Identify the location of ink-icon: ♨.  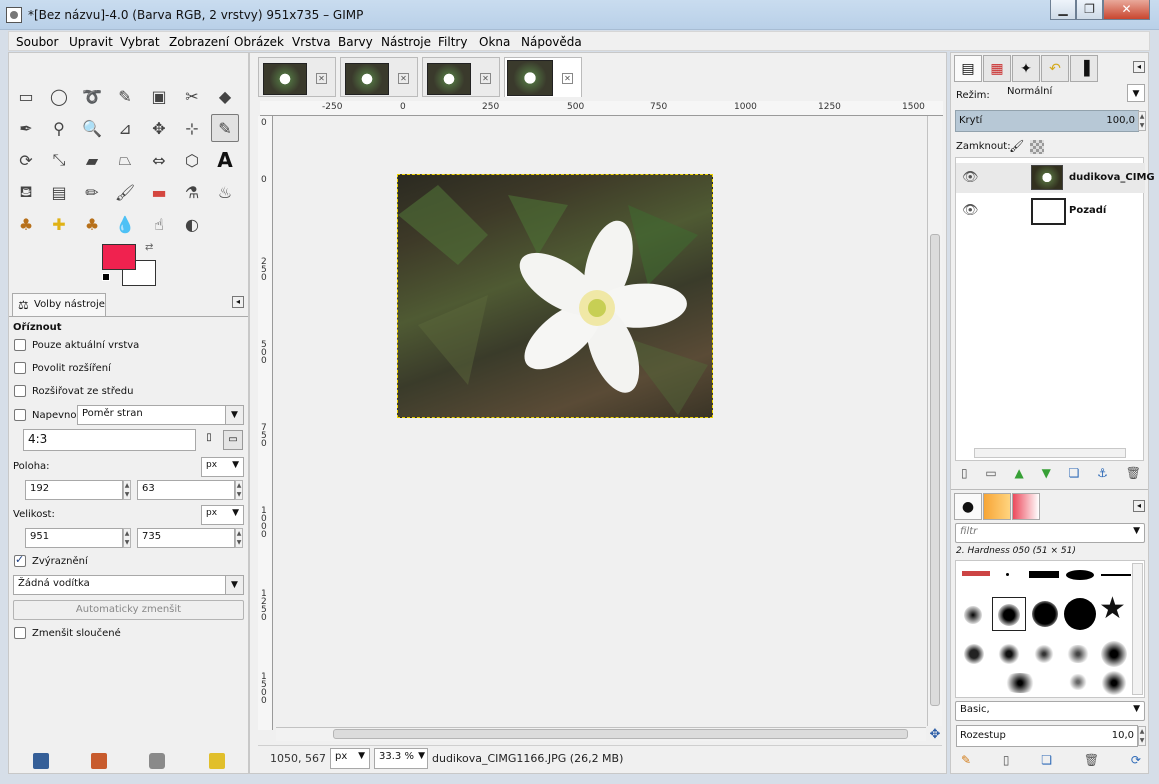
(225, 192).